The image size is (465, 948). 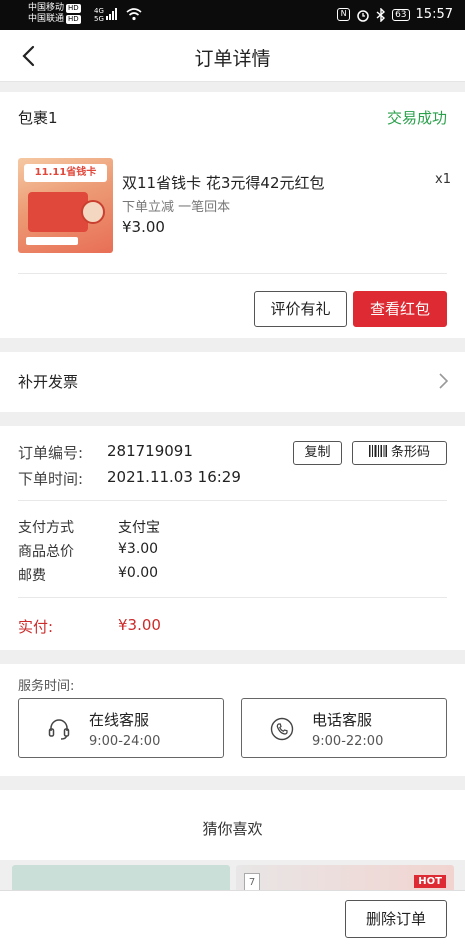 I want to click on phone-service-name: 电话客服, so click(x=342, y=720).